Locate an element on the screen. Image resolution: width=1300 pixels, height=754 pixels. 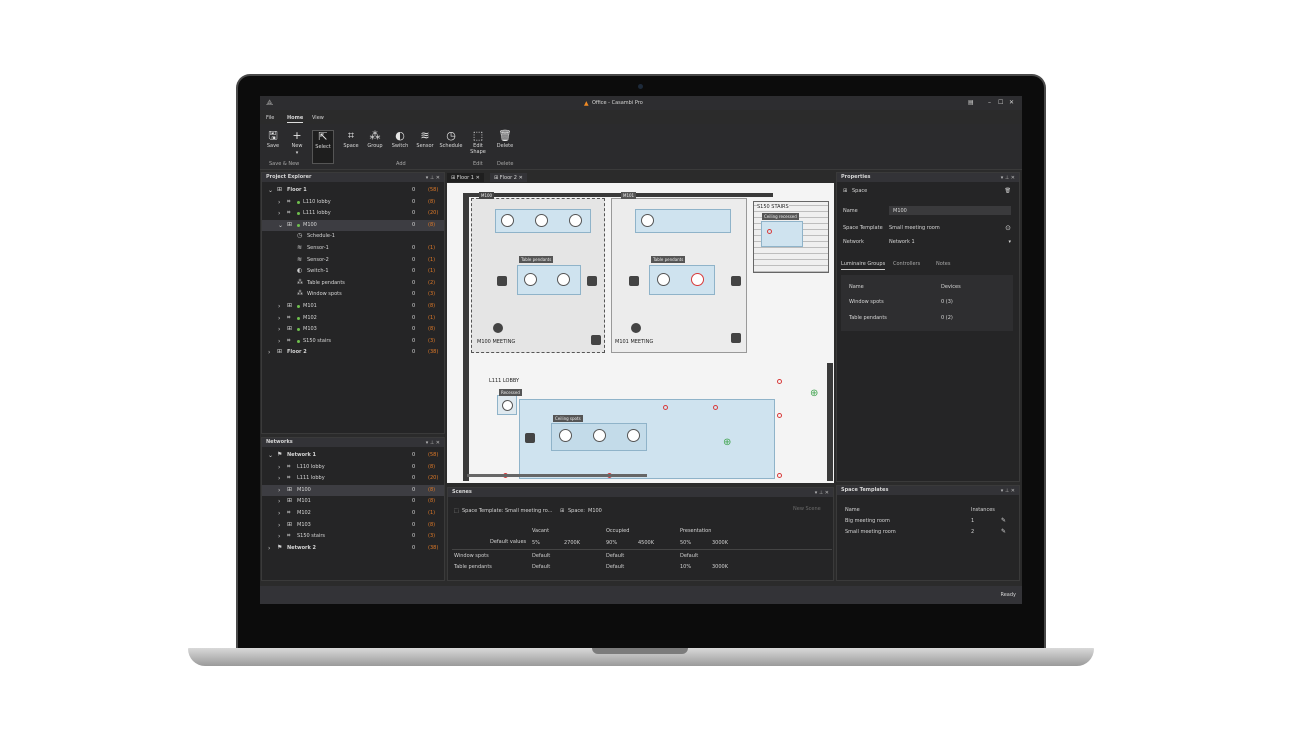
target-icon: ⊕ is located at coordinates (727, 443).